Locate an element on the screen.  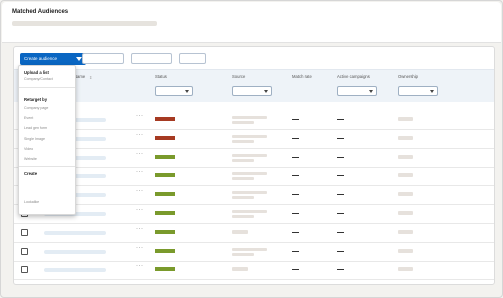
page-title: Matched Audiences is located at coordinates (40, 12).